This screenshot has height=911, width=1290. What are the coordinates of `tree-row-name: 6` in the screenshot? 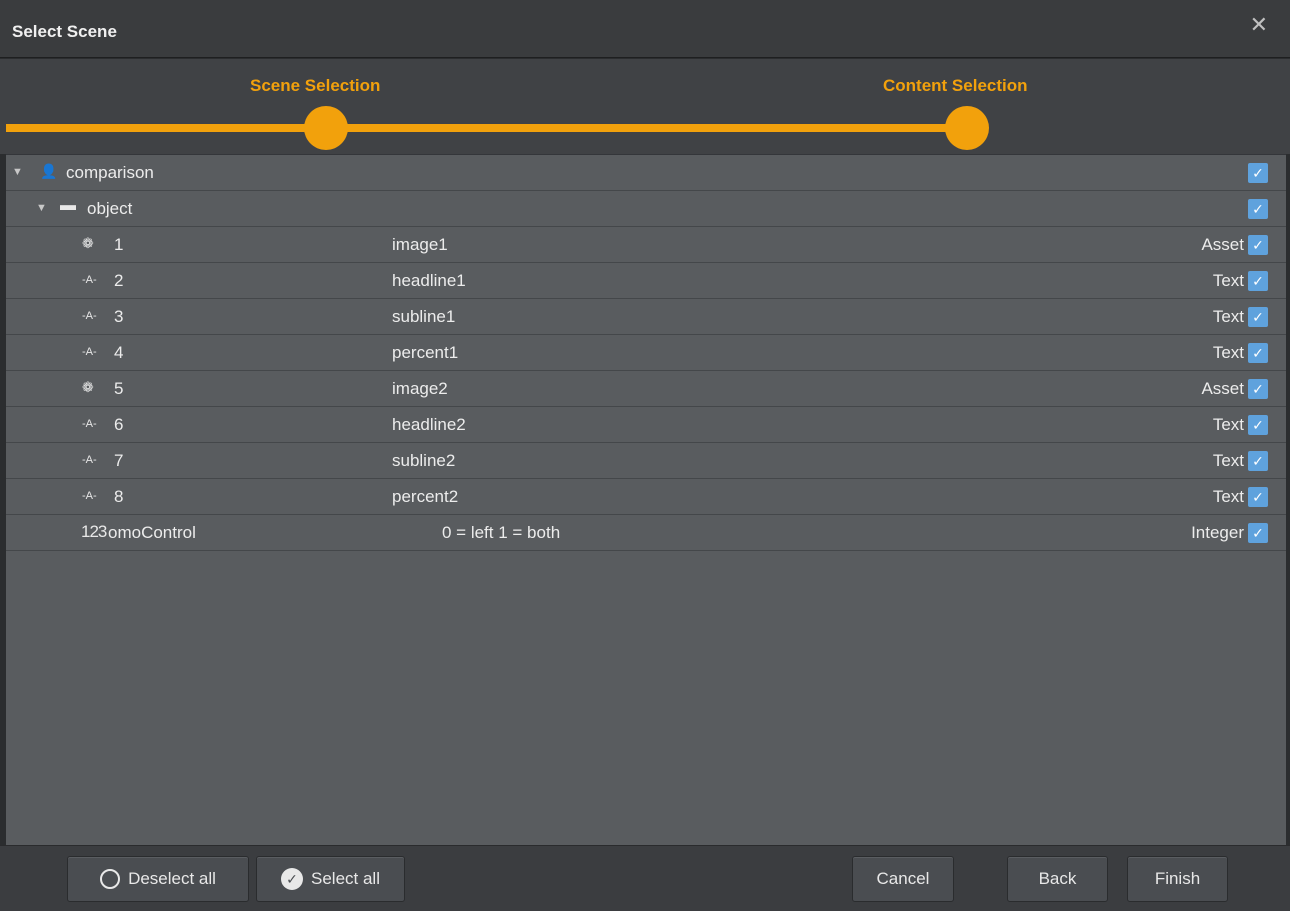 It's located at (119, 424).